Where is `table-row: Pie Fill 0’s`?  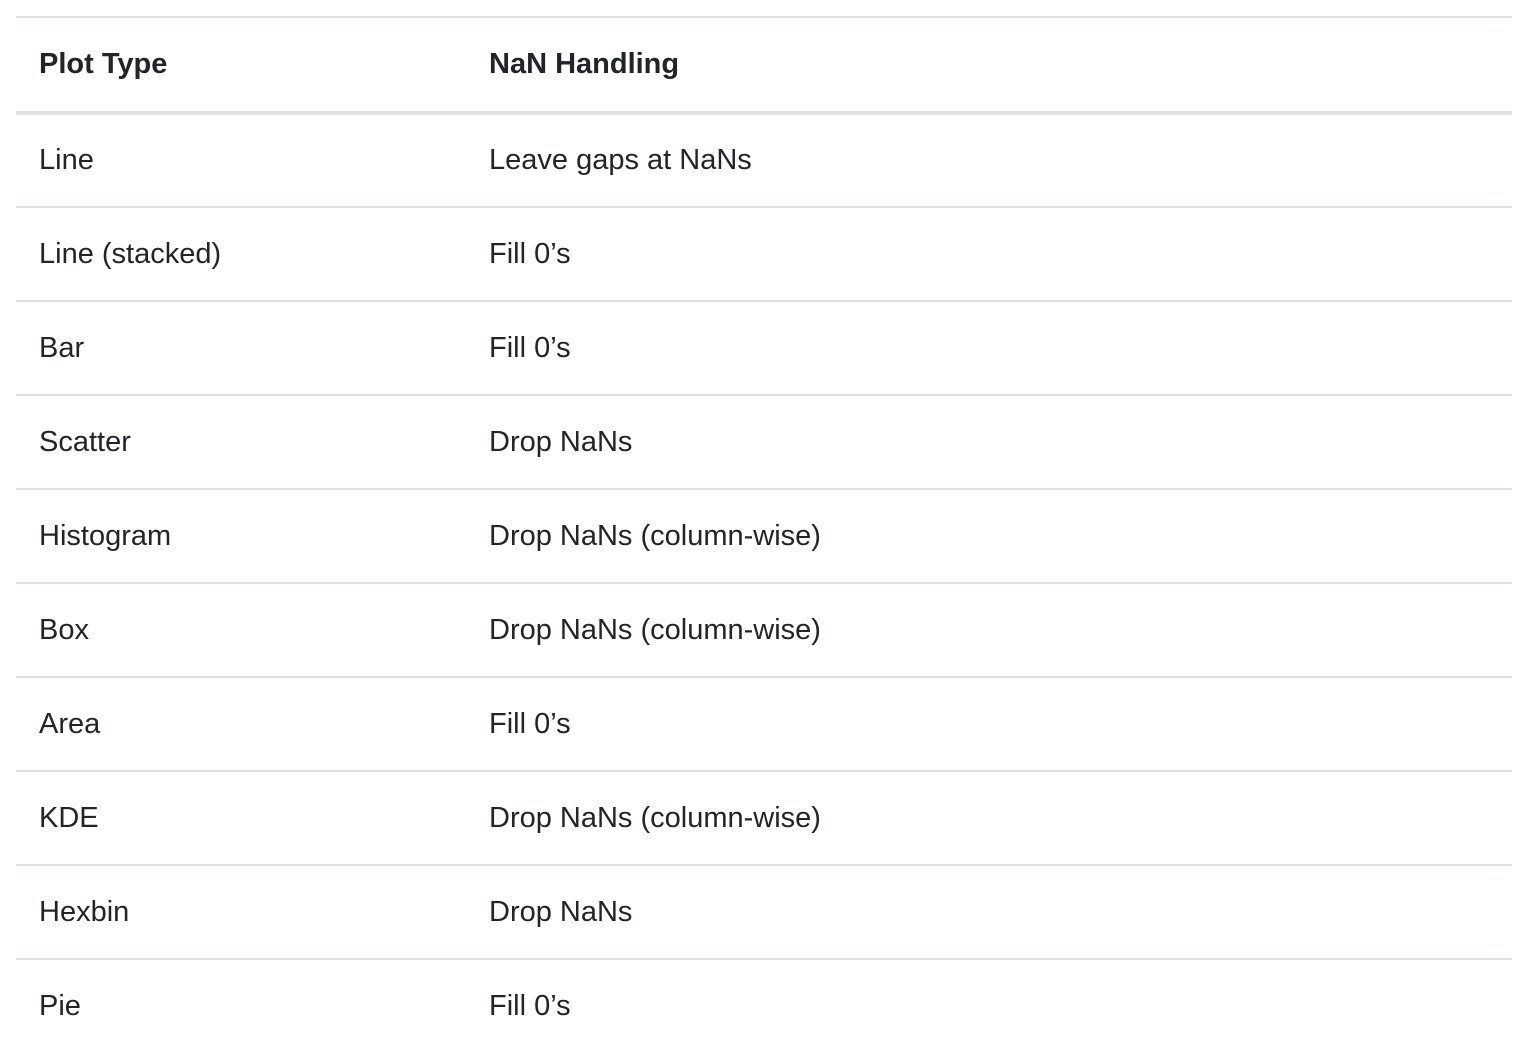 table-row: Pie Fill 0’s is located at coordinates (764, 1006).